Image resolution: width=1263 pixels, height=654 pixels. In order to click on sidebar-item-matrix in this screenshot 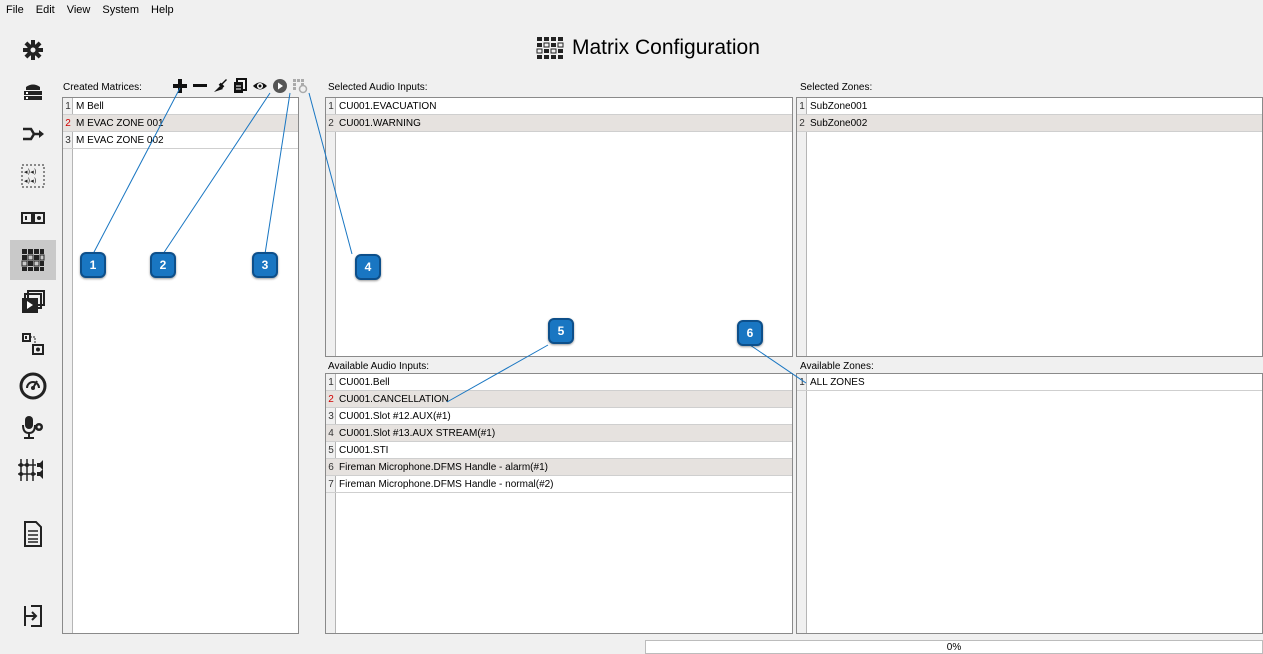, I will do `click(33, 260)`.